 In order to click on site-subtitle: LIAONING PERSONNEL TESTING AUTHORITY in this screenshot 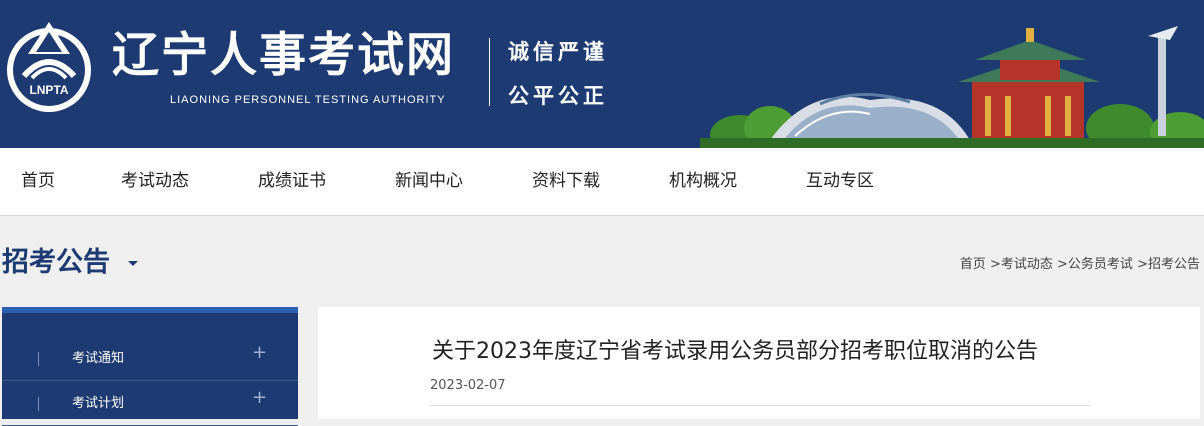, I will do `click(308, 100)`.